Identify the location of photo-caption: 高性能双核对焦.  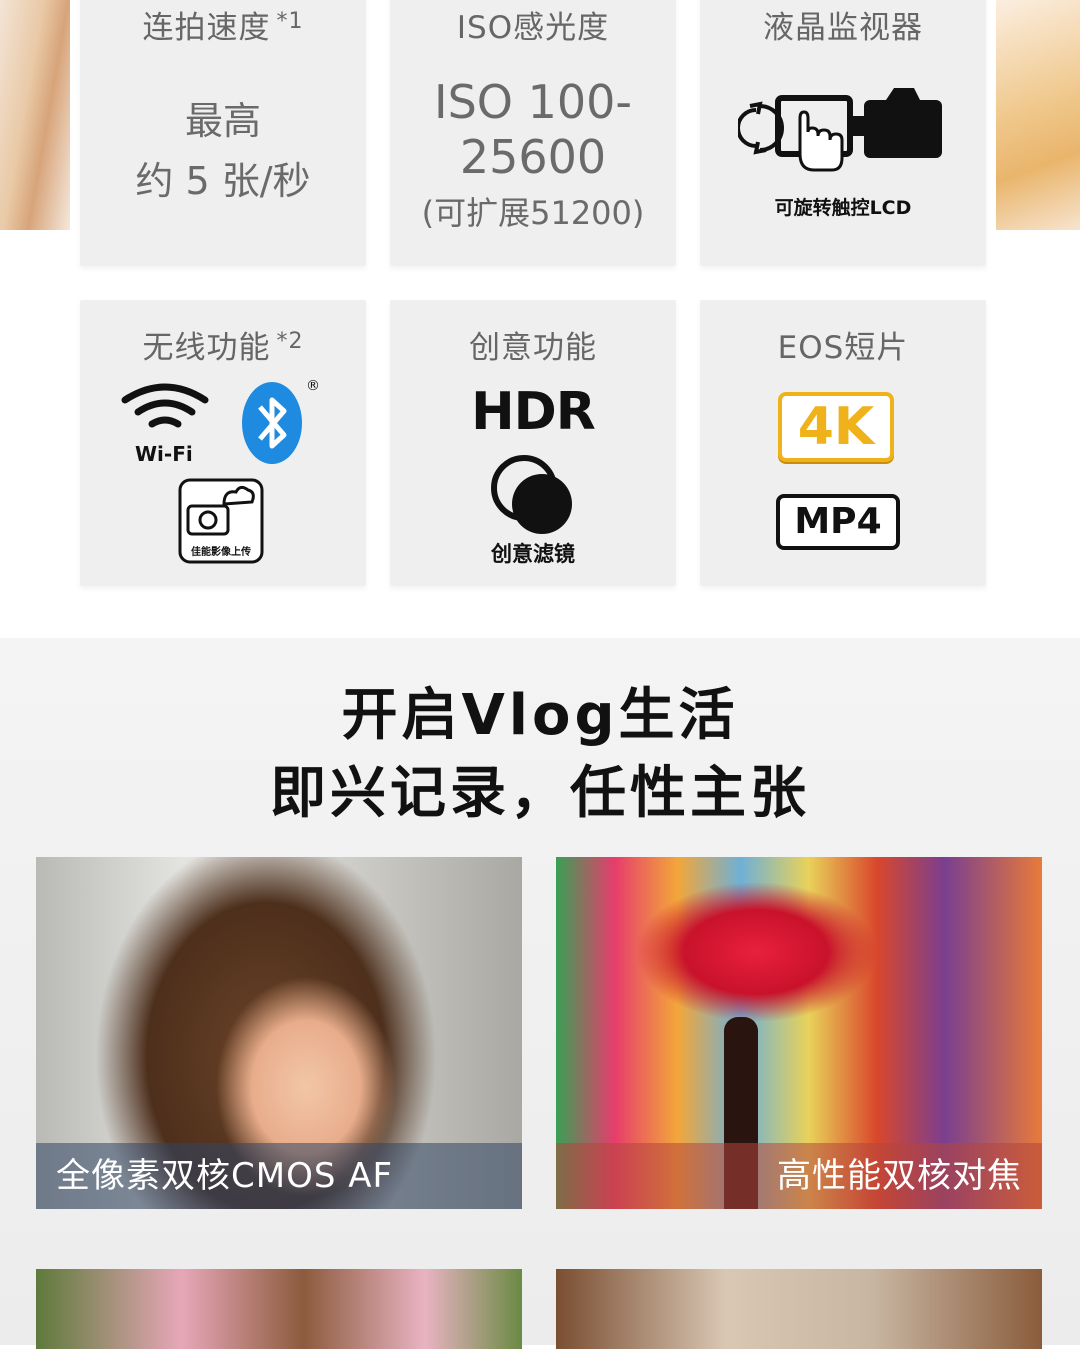
(799, 1176).